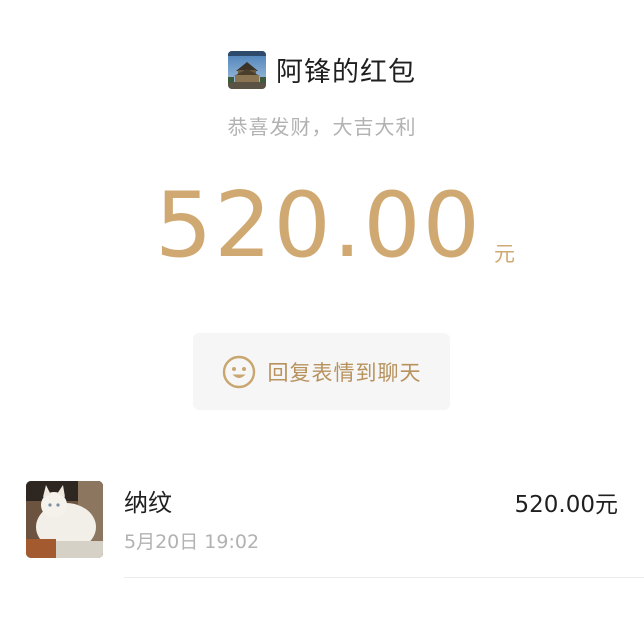 This screenshot has height=644, width=644. What do you see at coordinates (238, 371) in the screenshot?
I see `smile-icon` at bounding box center [238, 371].